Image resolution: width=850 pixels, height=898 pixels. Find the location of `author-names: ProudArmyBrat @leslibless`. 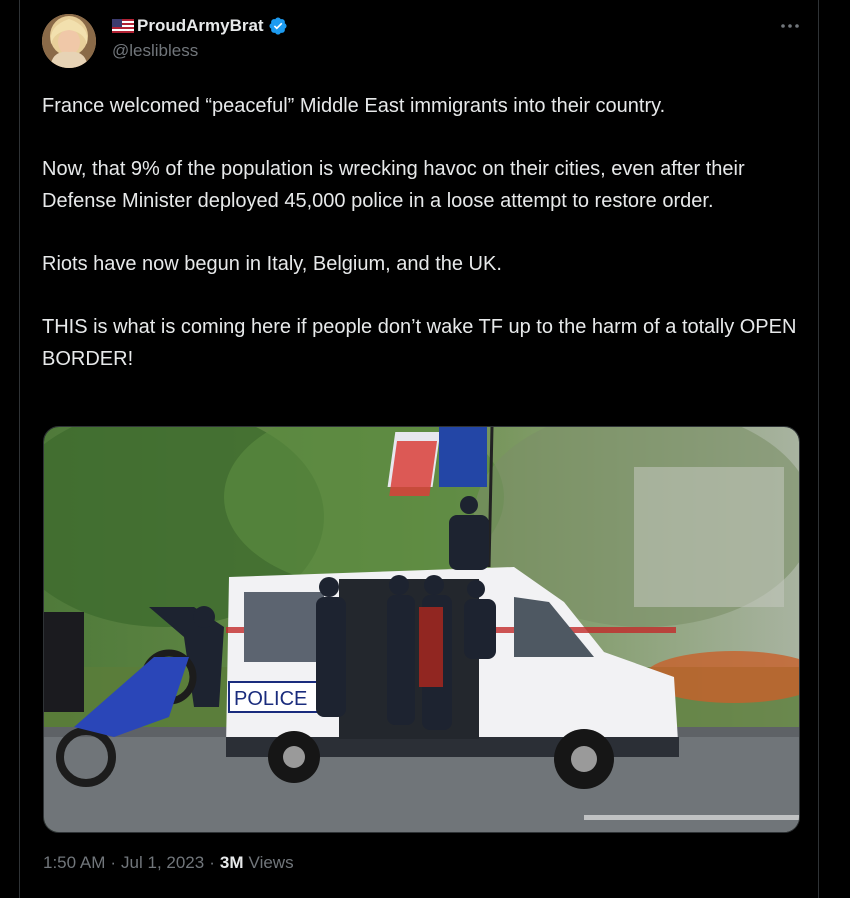

author-names: ProudArmyBrat @leslibless is located at coordinates (200, 37).